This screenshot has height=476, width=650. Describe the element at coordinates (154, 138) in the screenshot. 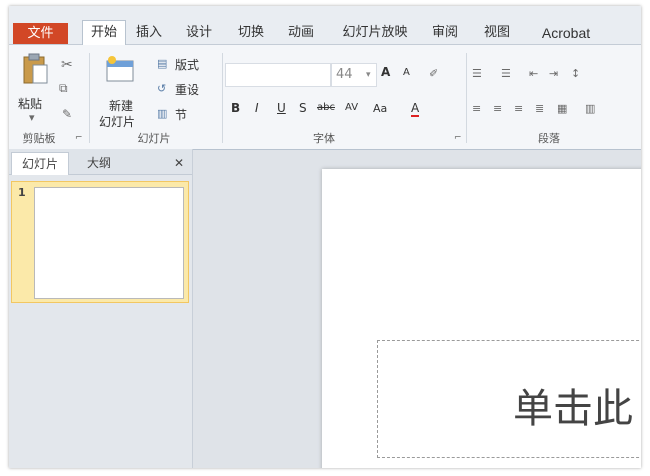

I see `slides-group-label: 幻灯片` at that location.